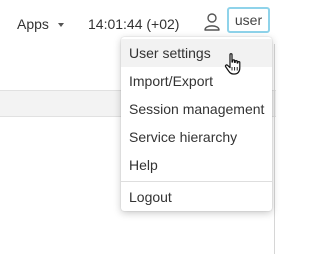  I want to click on menu-divider, so click(196, 181).